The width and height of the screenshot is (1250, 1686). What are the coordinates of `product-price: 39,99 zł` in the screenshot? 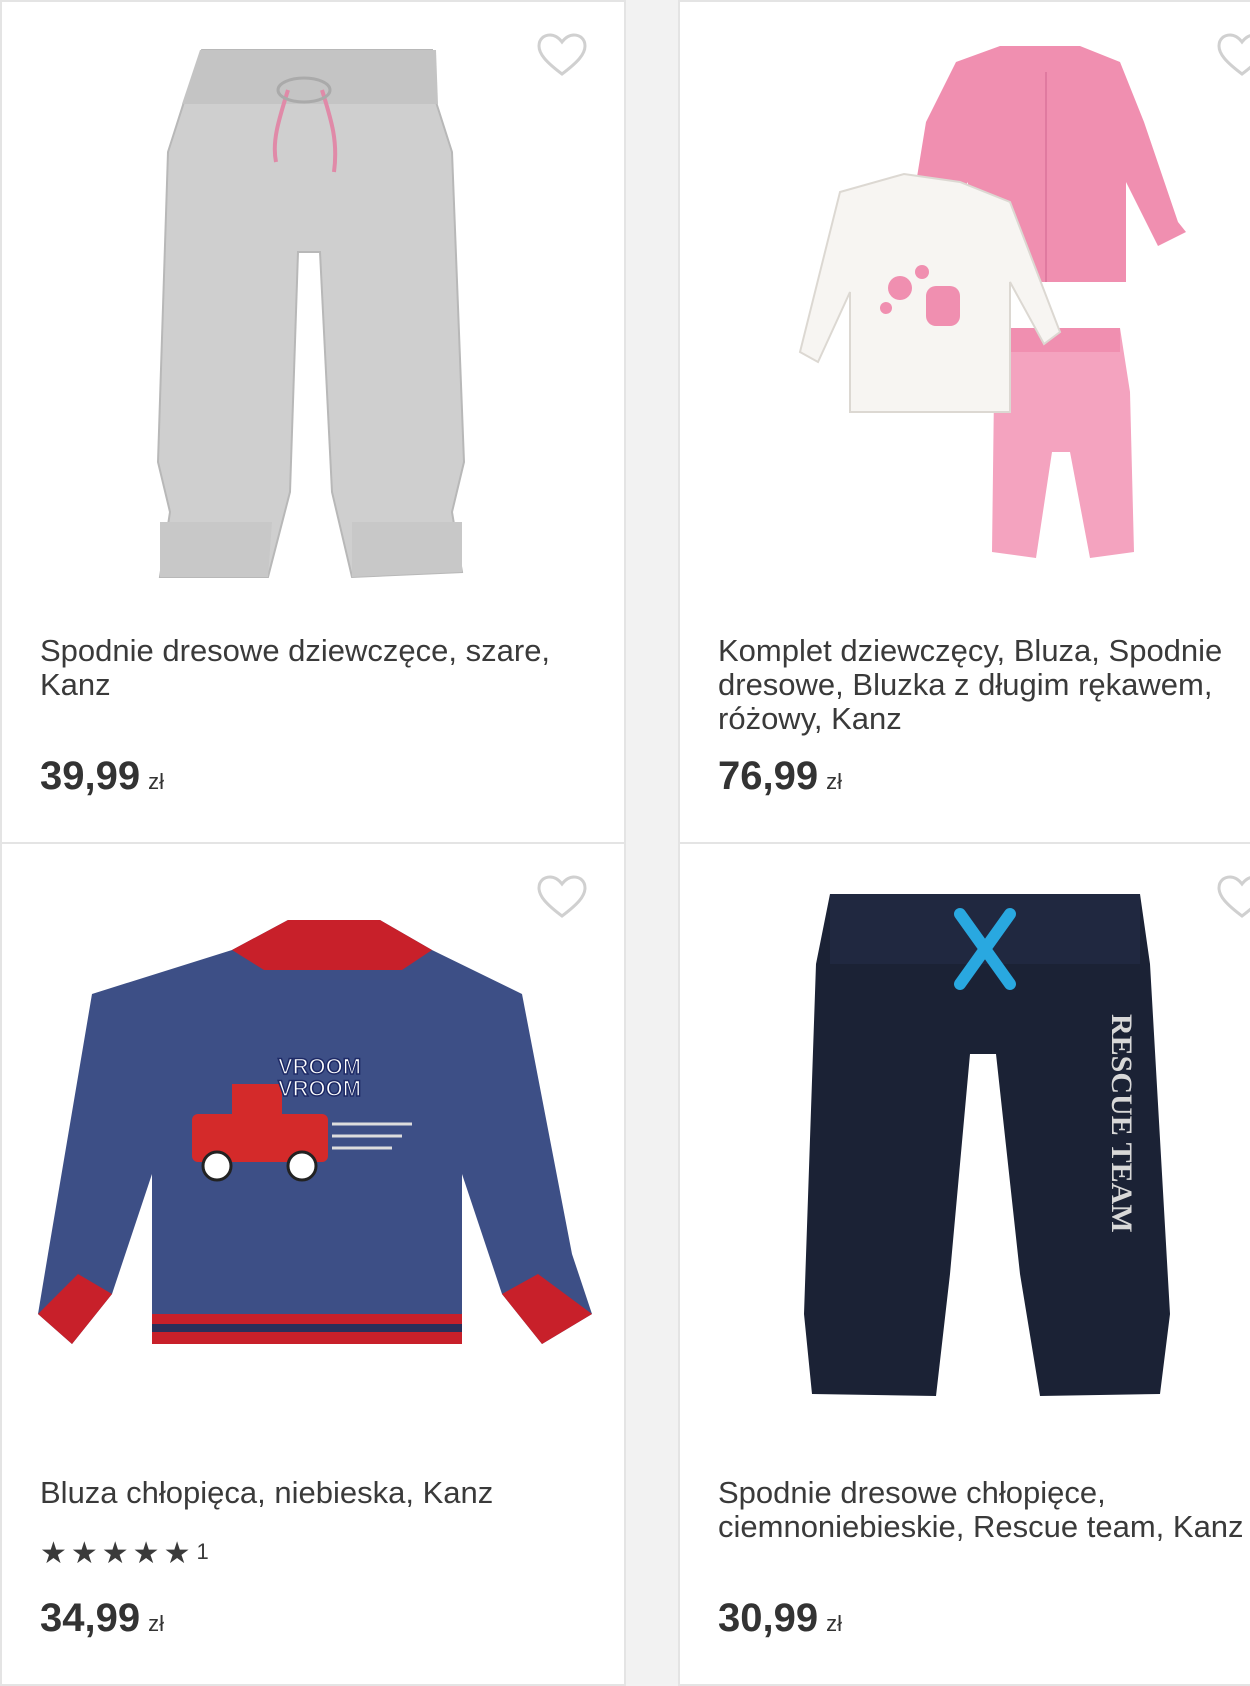 It's located at (102, 776).